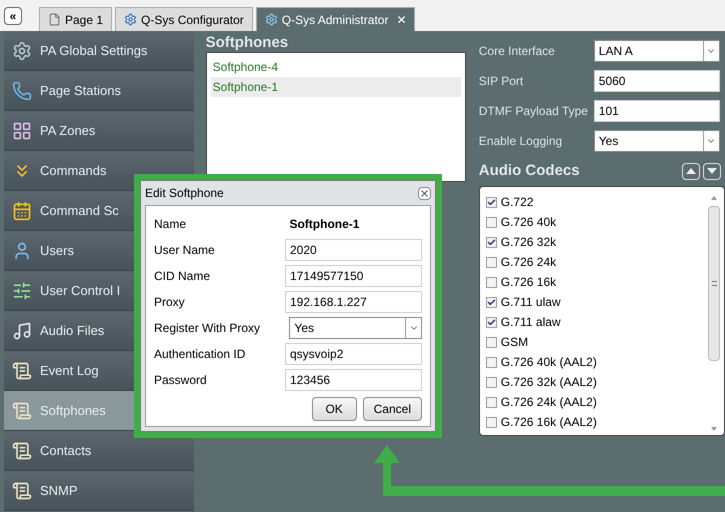 Image resolution: width=725 pixels, height=512 pixels. Describe the element at coordinates (657, 51) in the screenshot. I see `setting-dropdown: LAN A` at that location.